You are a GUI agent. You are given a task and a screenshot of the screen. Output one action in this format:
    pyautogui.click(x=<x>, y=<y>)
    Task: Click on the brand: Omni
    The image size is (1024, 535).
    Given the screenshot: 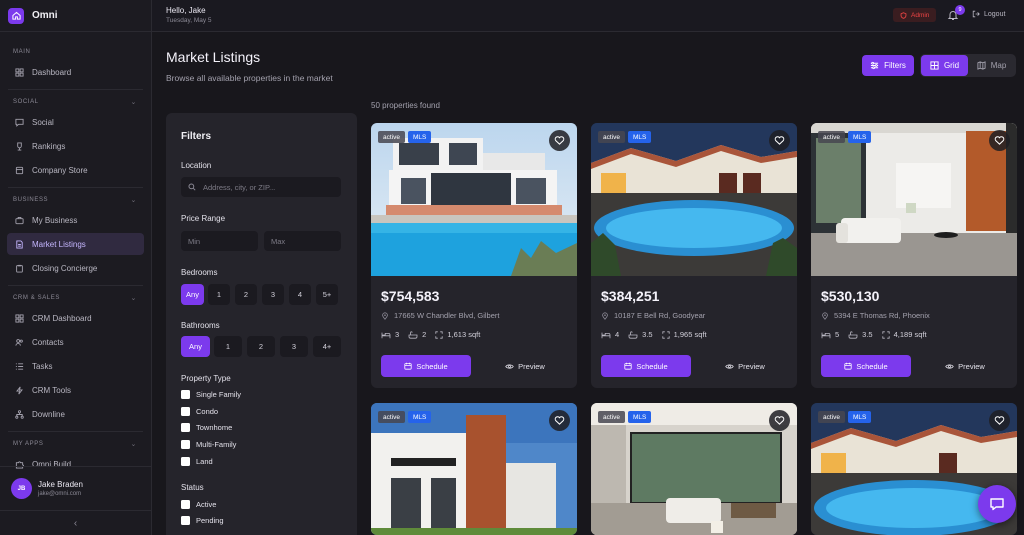 What is the action you would take?
    pyautogui.click(x=75, y=16)
    